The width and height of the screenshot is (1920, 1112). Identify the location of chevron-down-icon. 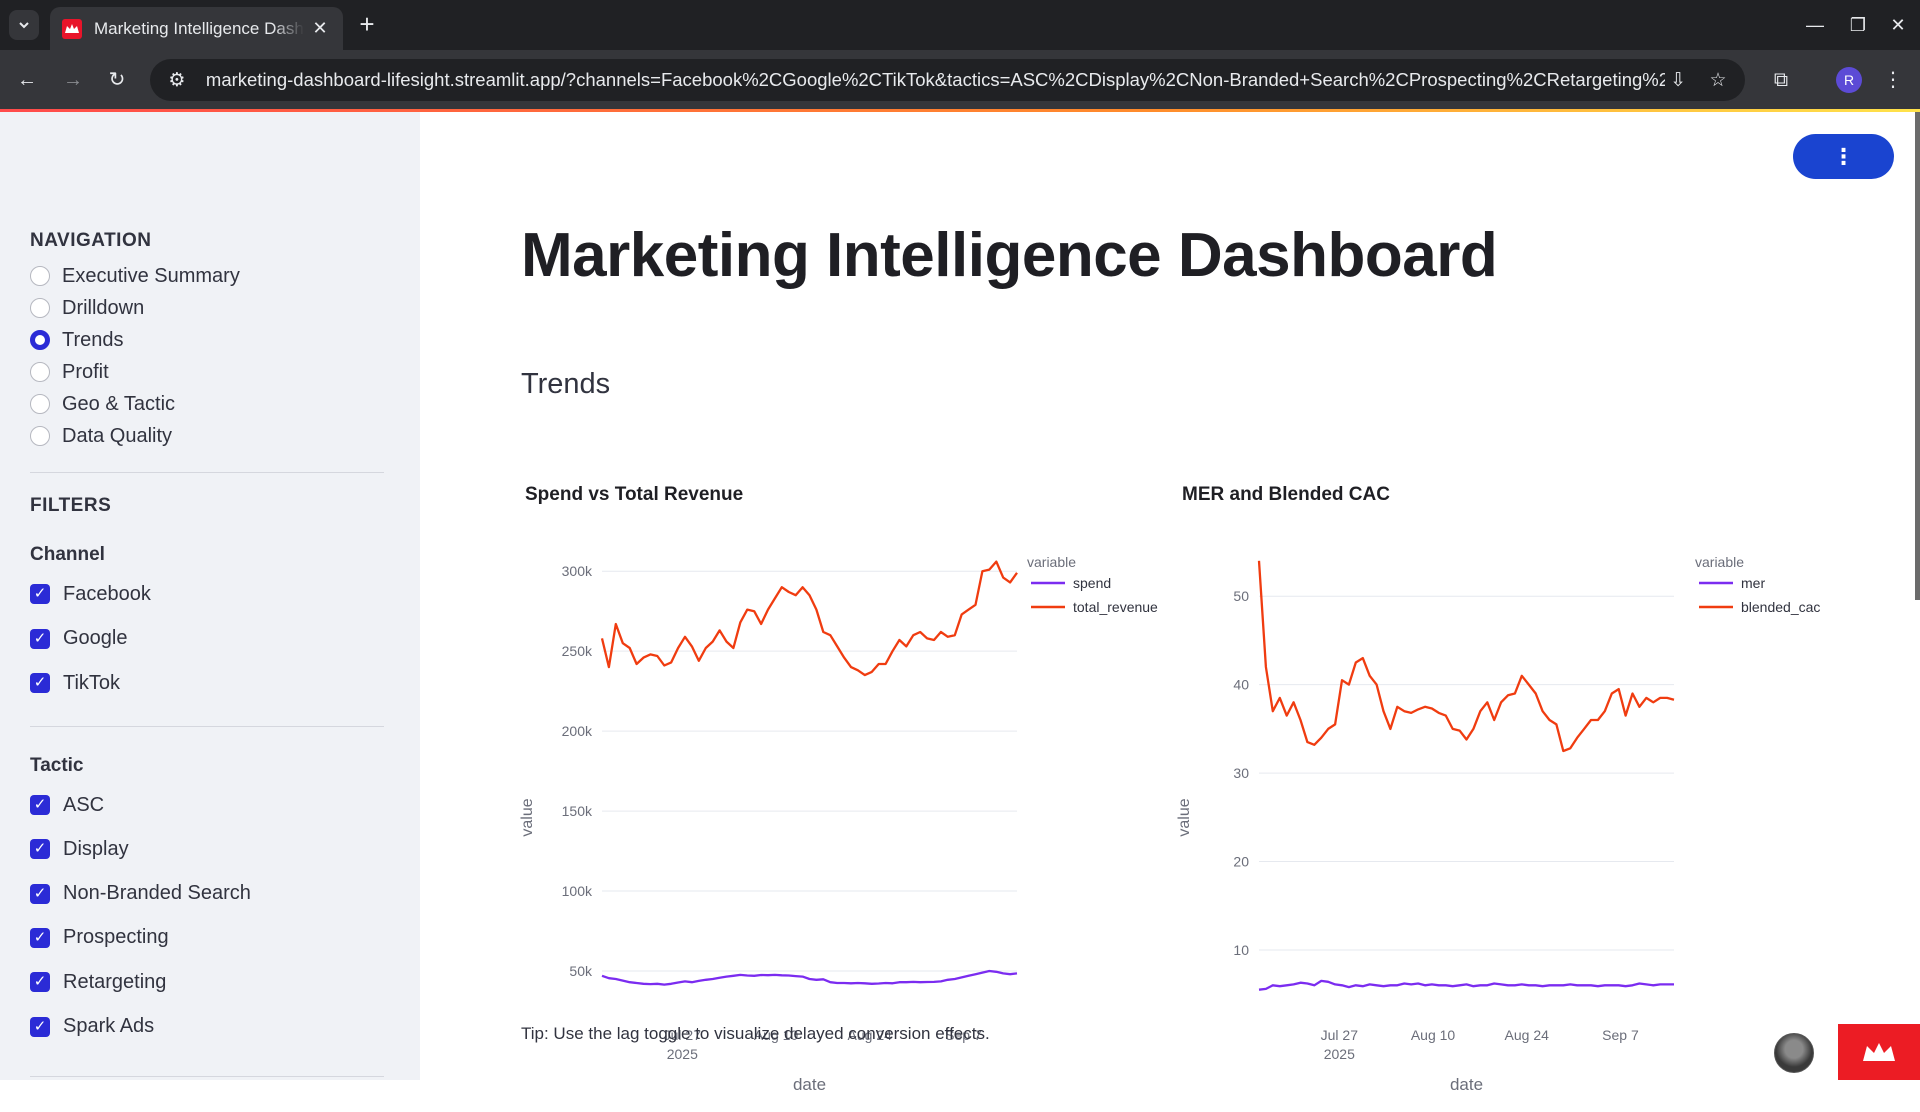
(24, 25).